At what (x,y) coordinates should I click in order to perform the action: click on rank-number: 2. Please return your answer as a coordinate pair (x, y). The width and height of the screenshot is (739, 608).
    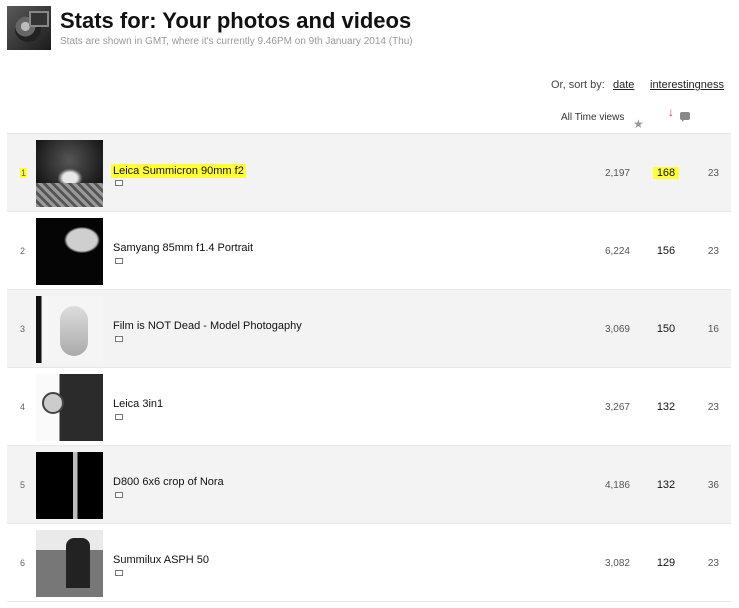
    Looking at the image, I should click on (23, 251).